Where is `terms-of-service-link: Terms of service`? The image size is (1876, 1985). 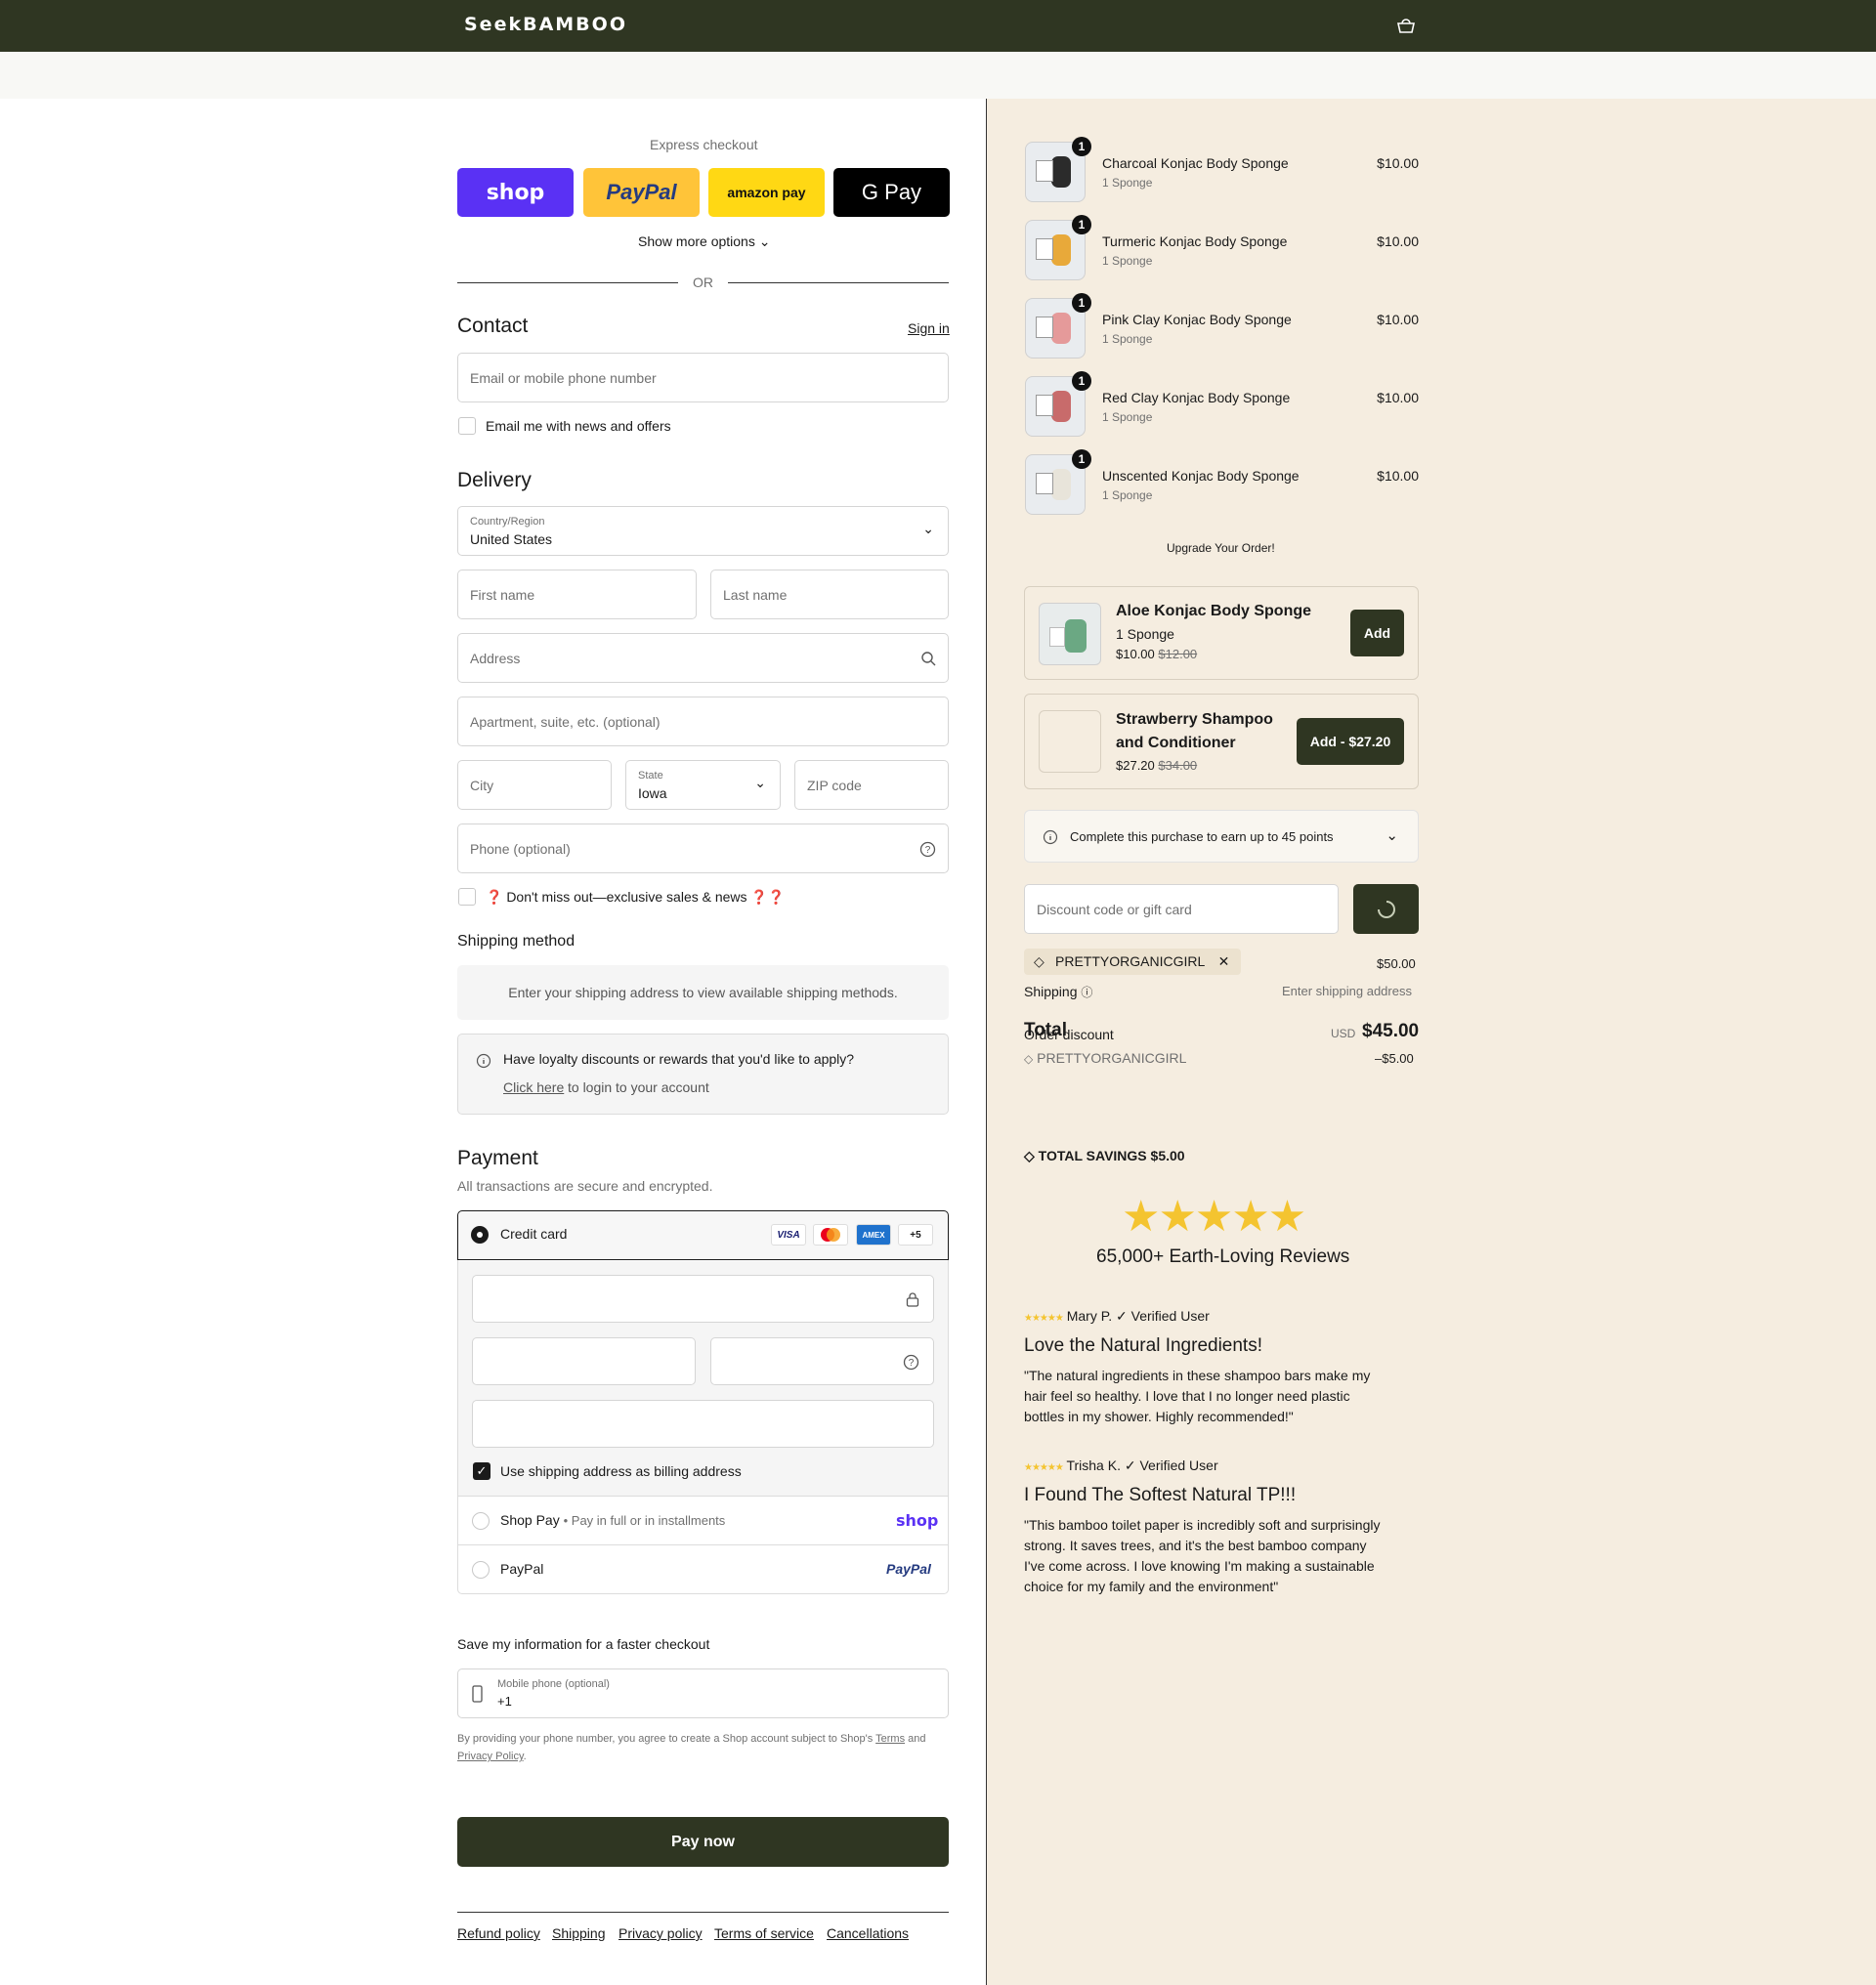
terms-of-service-link: Terms of service is located at coordinates (764, 1933).